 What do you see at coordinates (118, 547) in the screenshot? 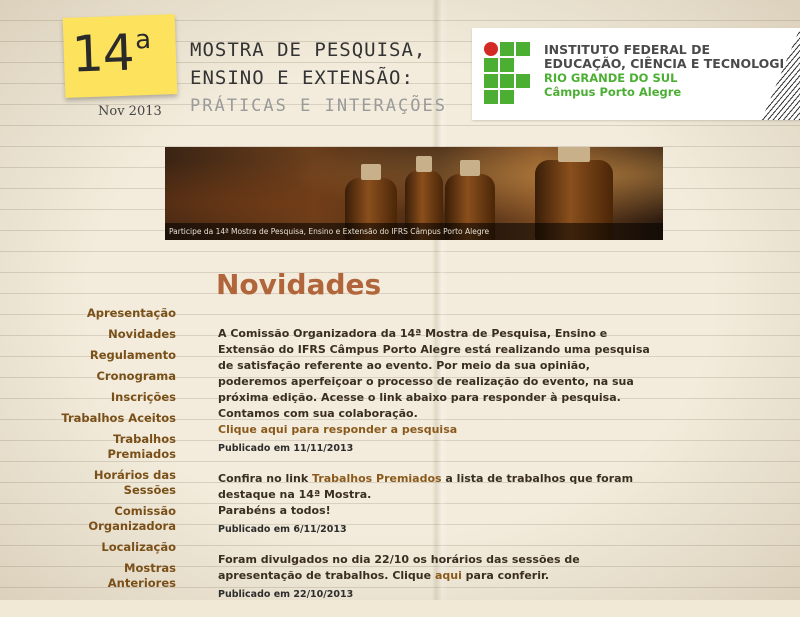
I see `sidebar-item-localizacao: Localização` at bounding box center [118, 547].